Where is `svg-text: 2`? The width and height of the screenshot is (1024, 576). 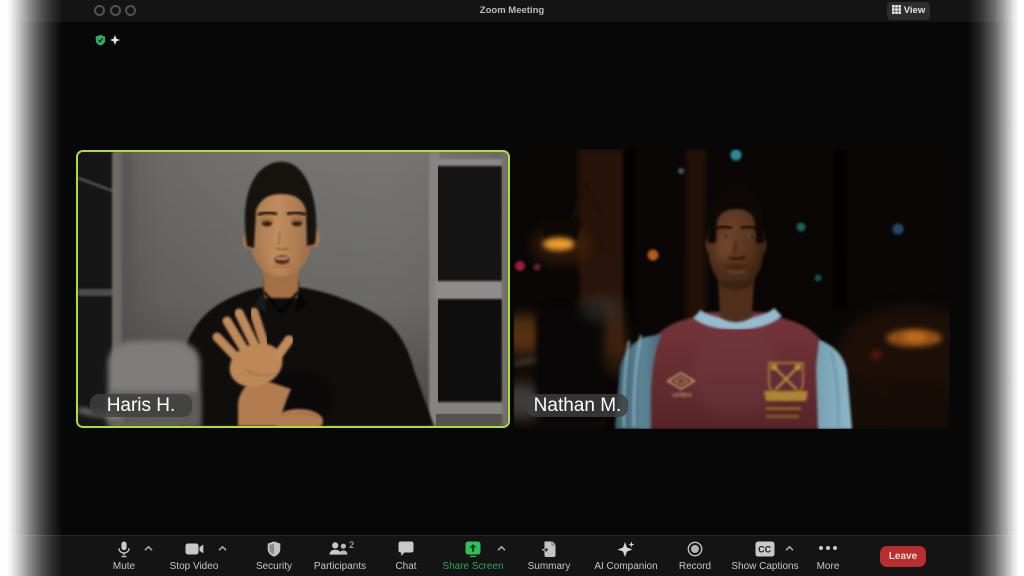
svg-text: 2 is located at coordinates (351, 545).